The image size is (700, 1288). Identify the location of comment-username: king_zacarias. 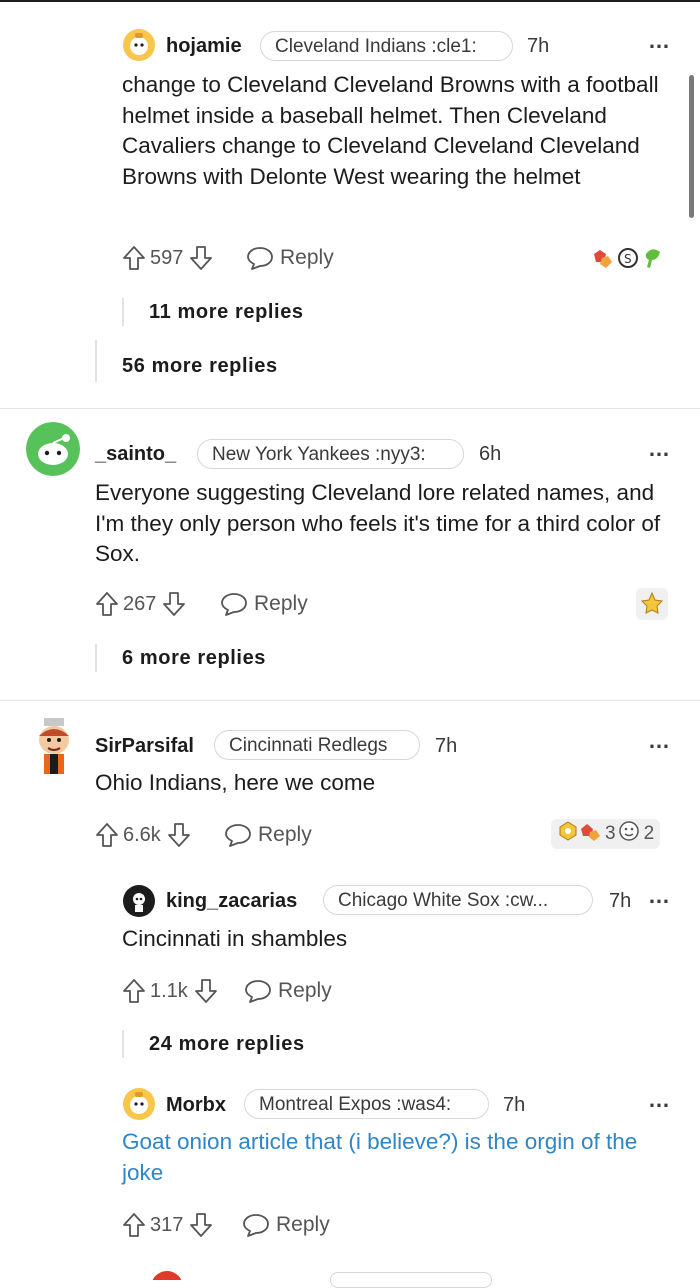
(231, 901).